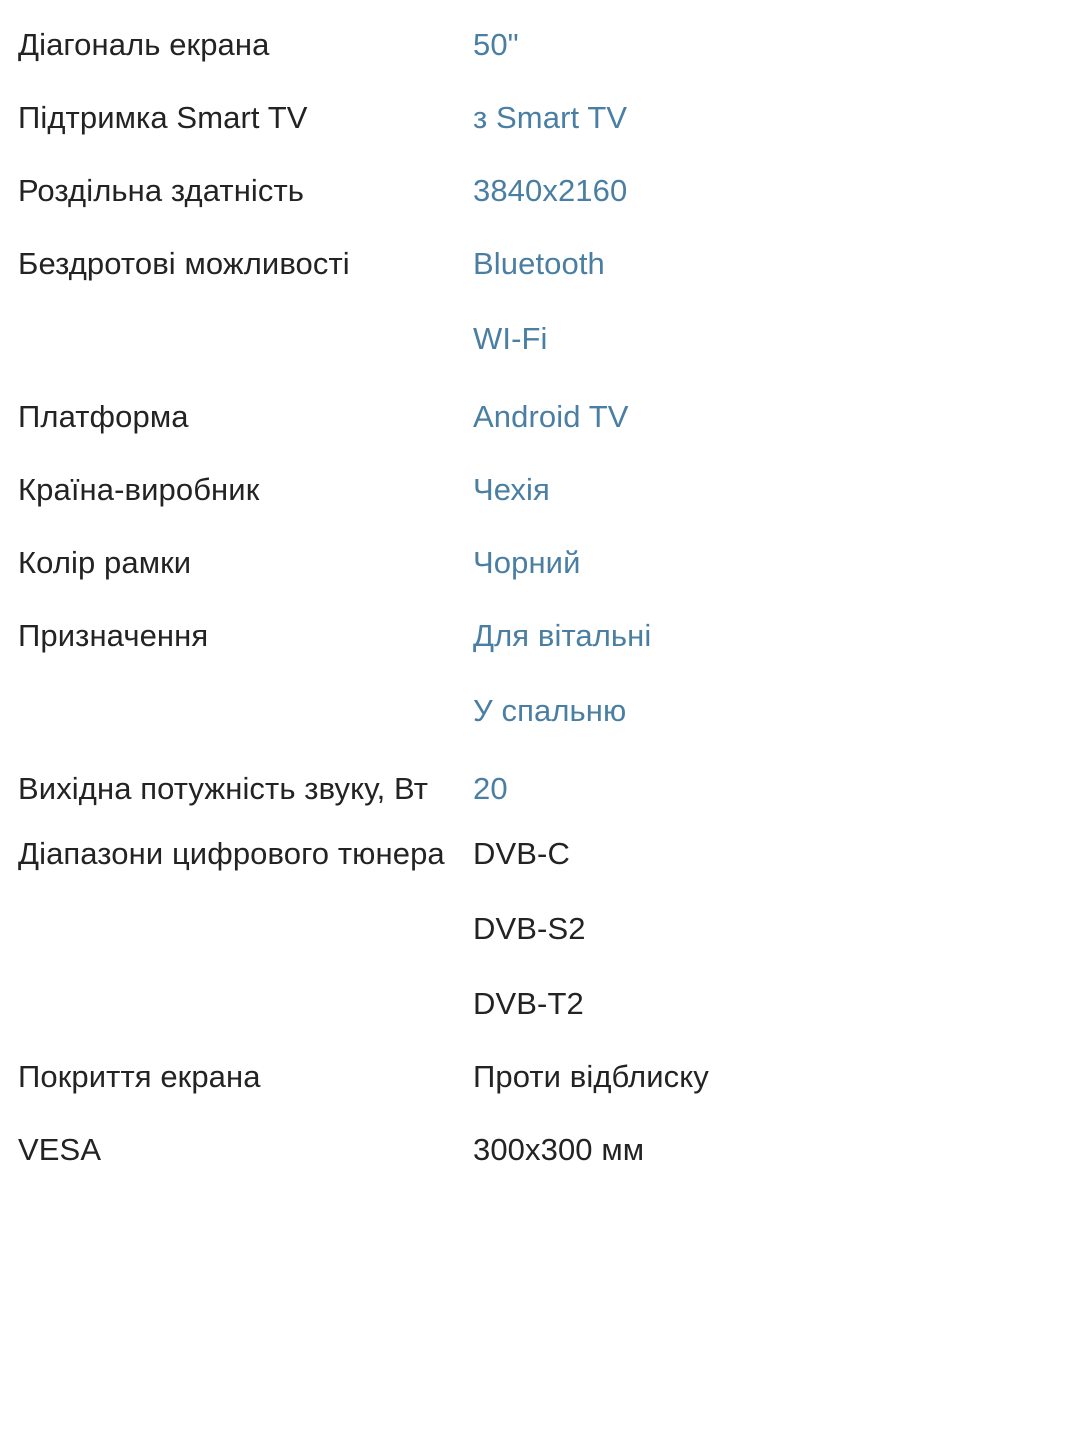 The image size is (1075, 1433). I want to click on spec-value: 20, so click(774, 788).